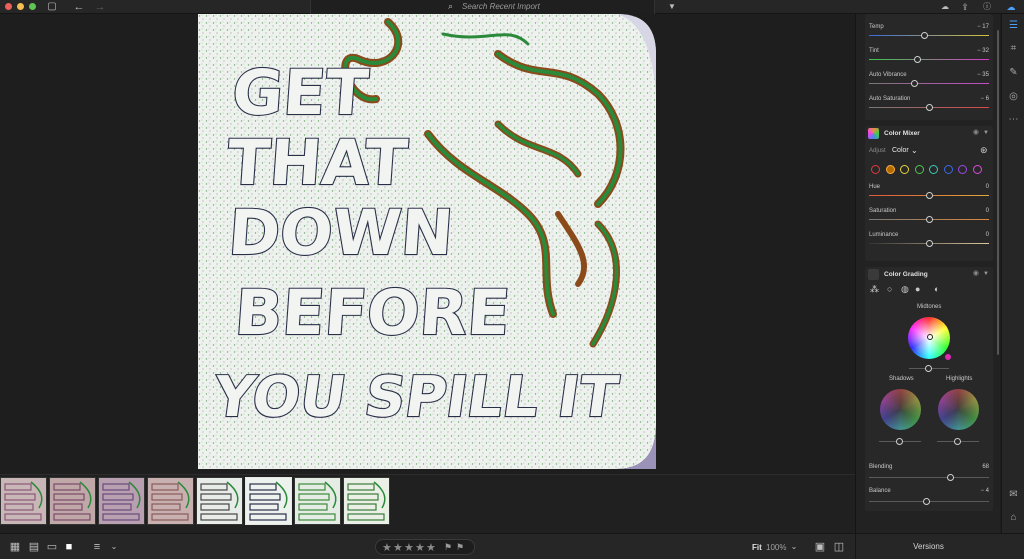 The image size is (1024, 559). I want to click on mixer-hue-value: 0, so click(987, 187).